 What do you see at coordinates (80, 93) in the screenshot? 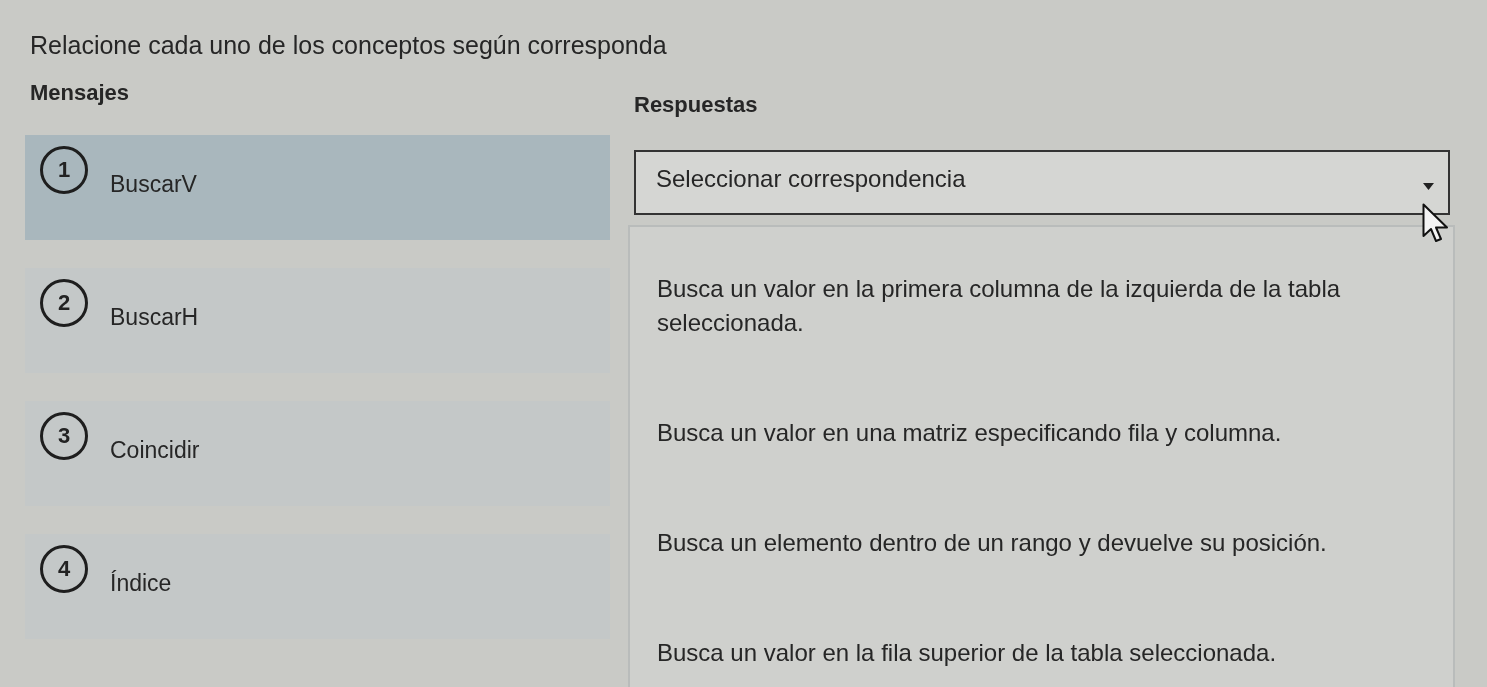
I see `column-heading: Mensajes` at bounding box center [80, 93].